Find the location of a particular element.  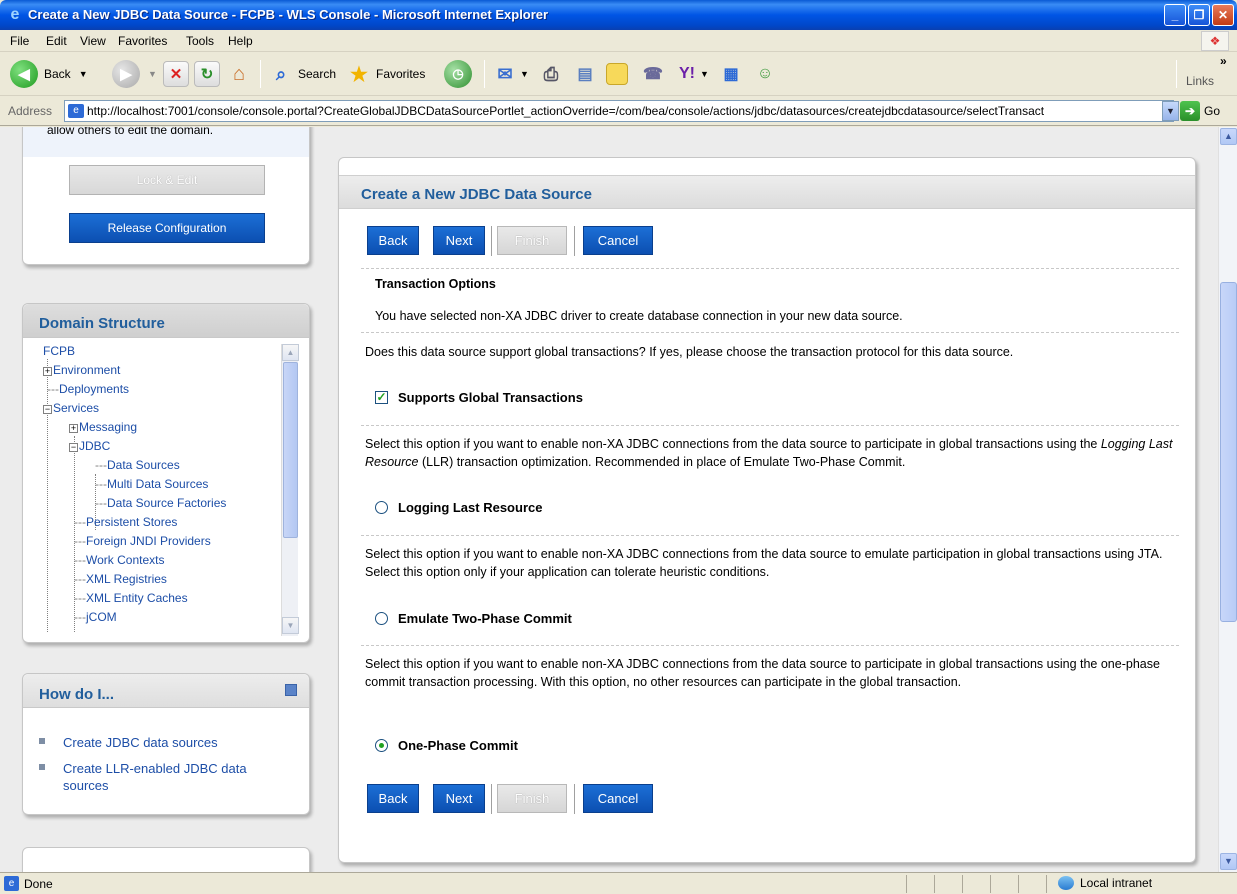

one-phase-commit-radio is located at coordinates (381, 745).